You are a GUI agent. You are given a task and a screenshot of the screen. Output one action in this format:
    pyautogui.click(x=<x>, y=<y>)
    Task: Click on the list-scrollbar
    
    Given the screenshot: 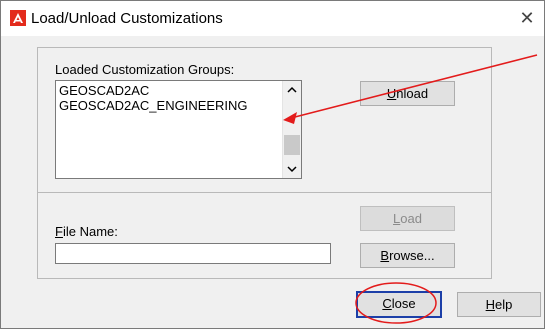 What is the action you would take?
    pyautogui.click(x=291, y=129)
    